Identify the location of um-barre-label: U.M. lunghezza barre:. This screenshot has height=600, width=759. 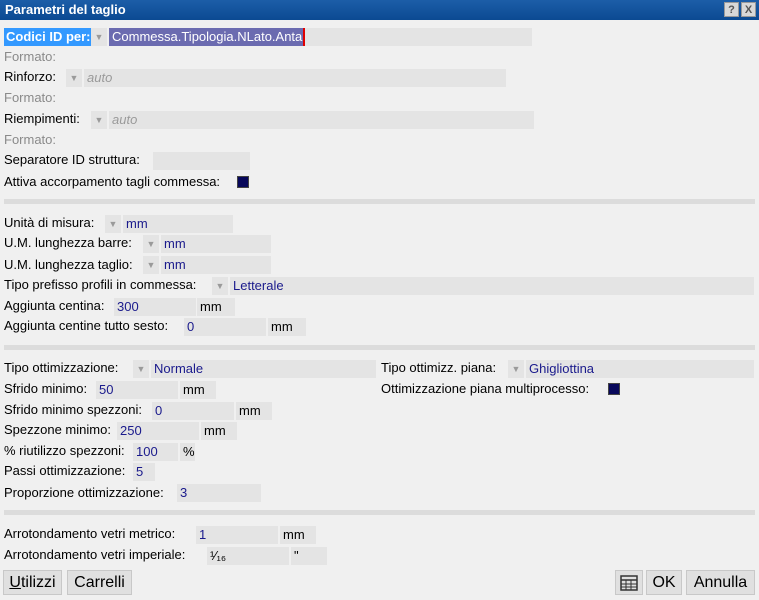
(68, 242).